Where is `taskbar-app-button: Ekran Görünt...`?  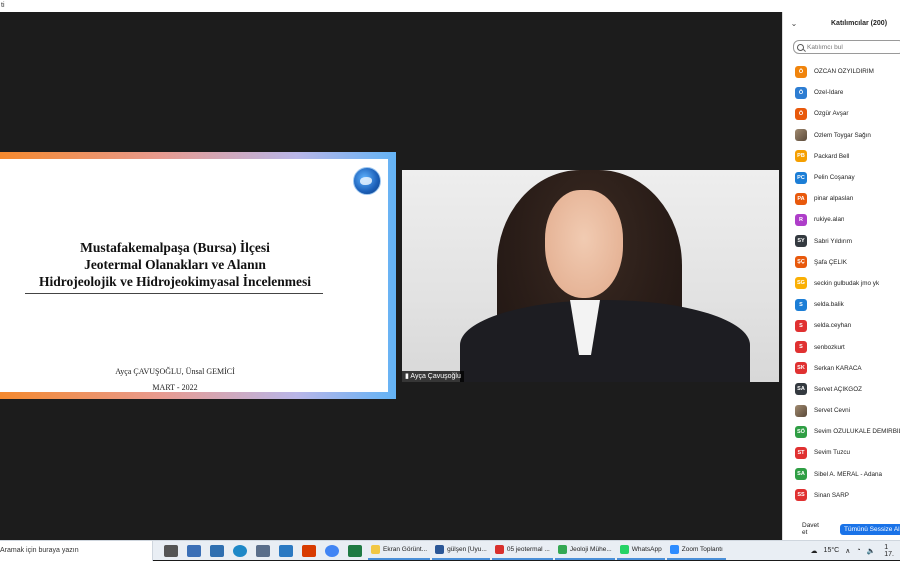
taskbar-app-button: Ekran Görünt... is located at coordinates (399, 551).